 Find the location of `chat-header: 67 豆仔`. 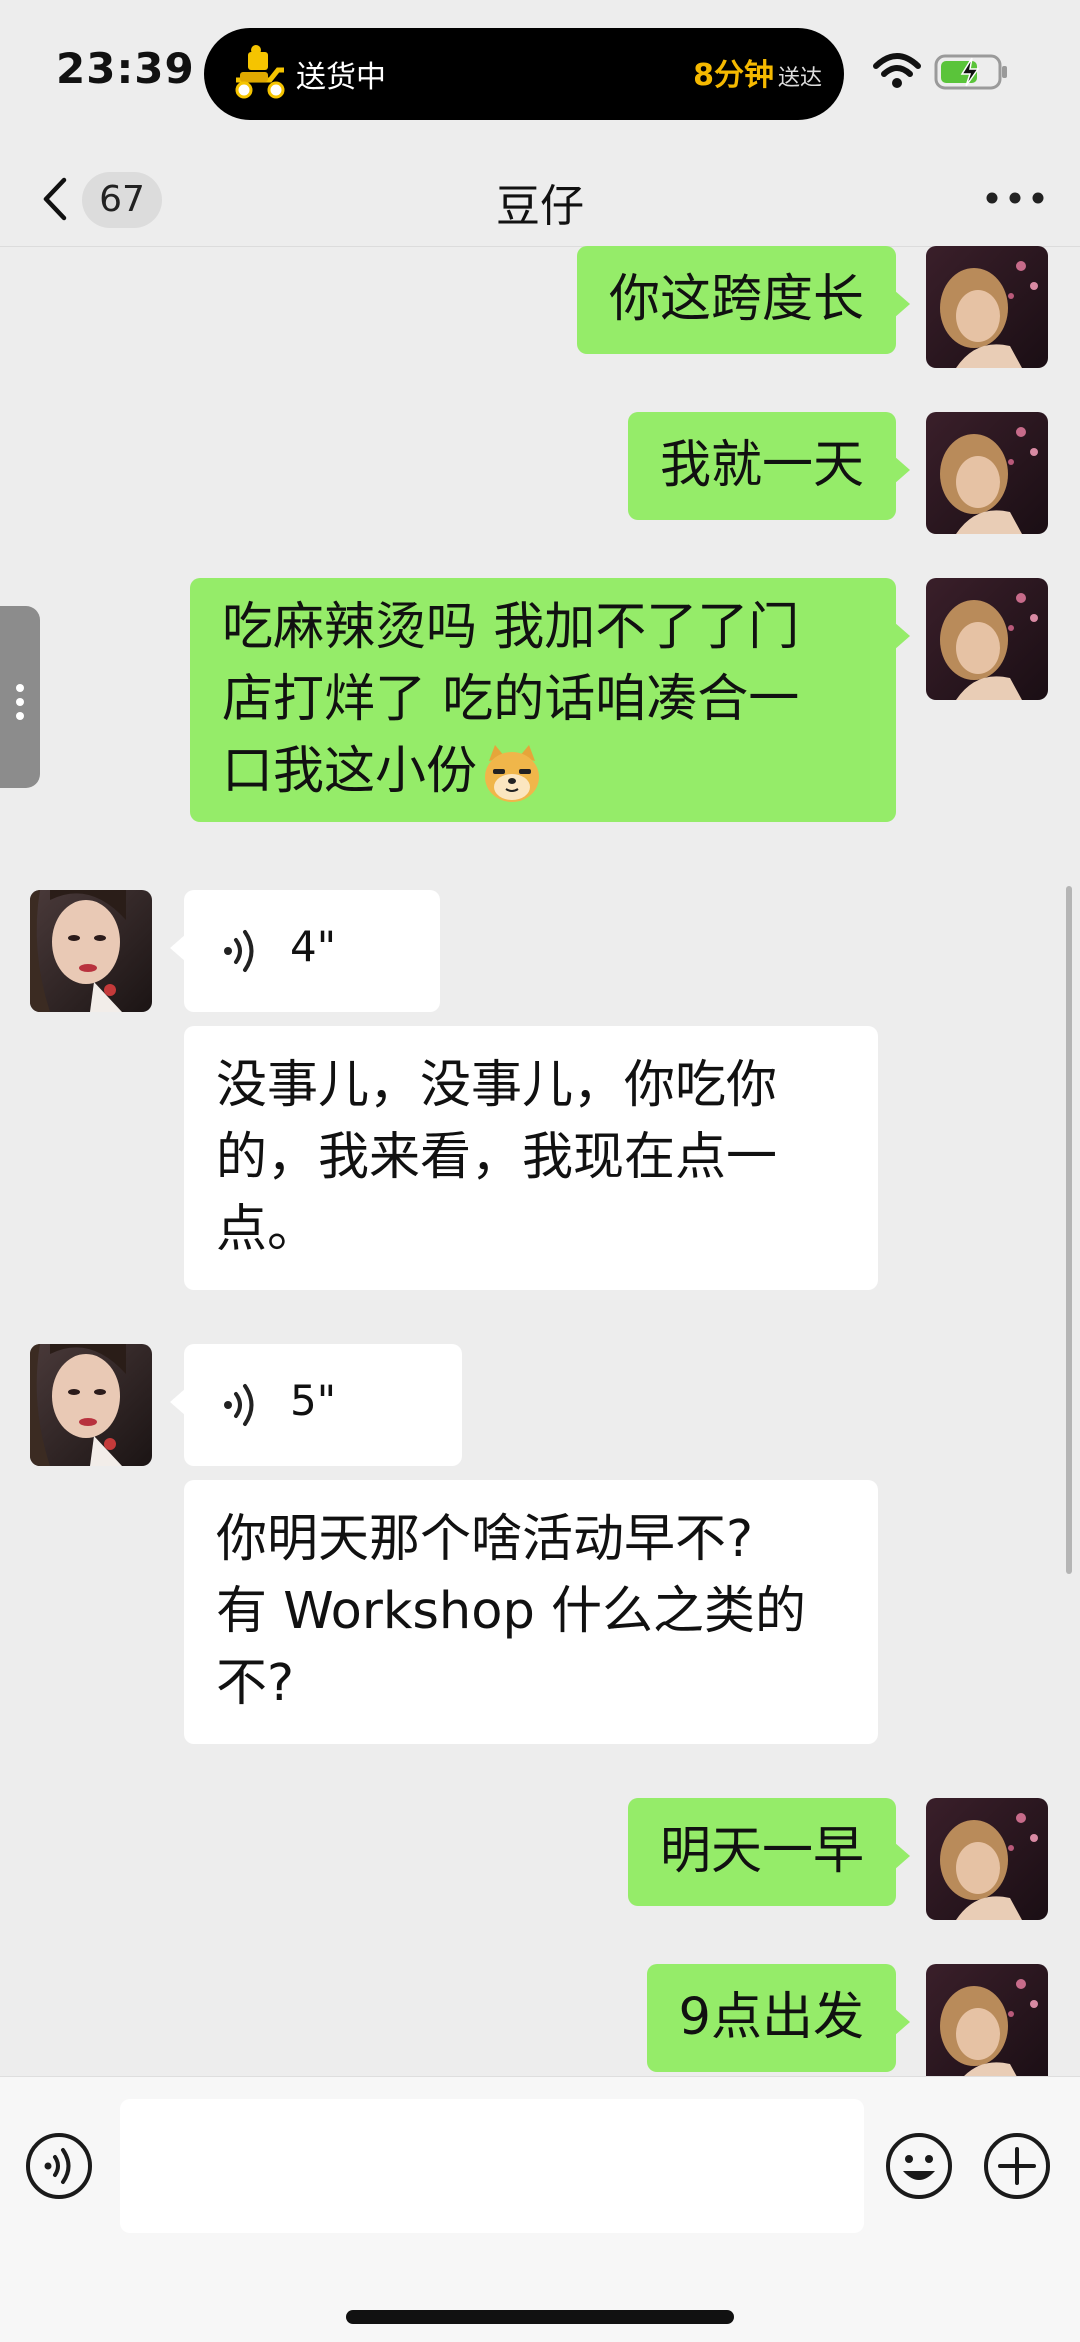

chat-header: 67 豆仔 is located at coordinates (540, 198).